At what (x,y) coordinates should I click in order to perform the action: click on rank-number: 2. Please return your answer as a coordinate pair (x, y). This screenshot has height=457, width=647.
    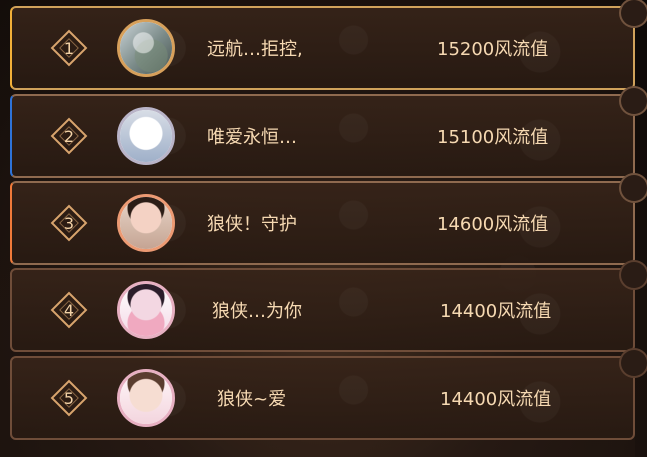
    Looking at the image, I should click on (69, 136).